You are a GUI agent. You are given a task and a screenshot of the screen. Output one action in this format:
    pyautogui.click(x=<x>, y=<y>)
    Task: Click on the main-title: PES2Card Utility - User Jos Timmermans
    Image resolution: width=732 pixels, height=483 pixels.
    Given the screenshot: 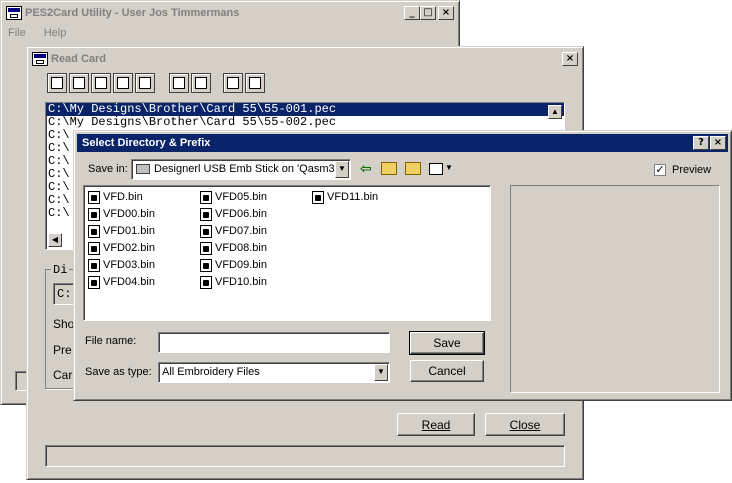 What is the action you would take?
    pyautogui.click(x=132, y=13)
    